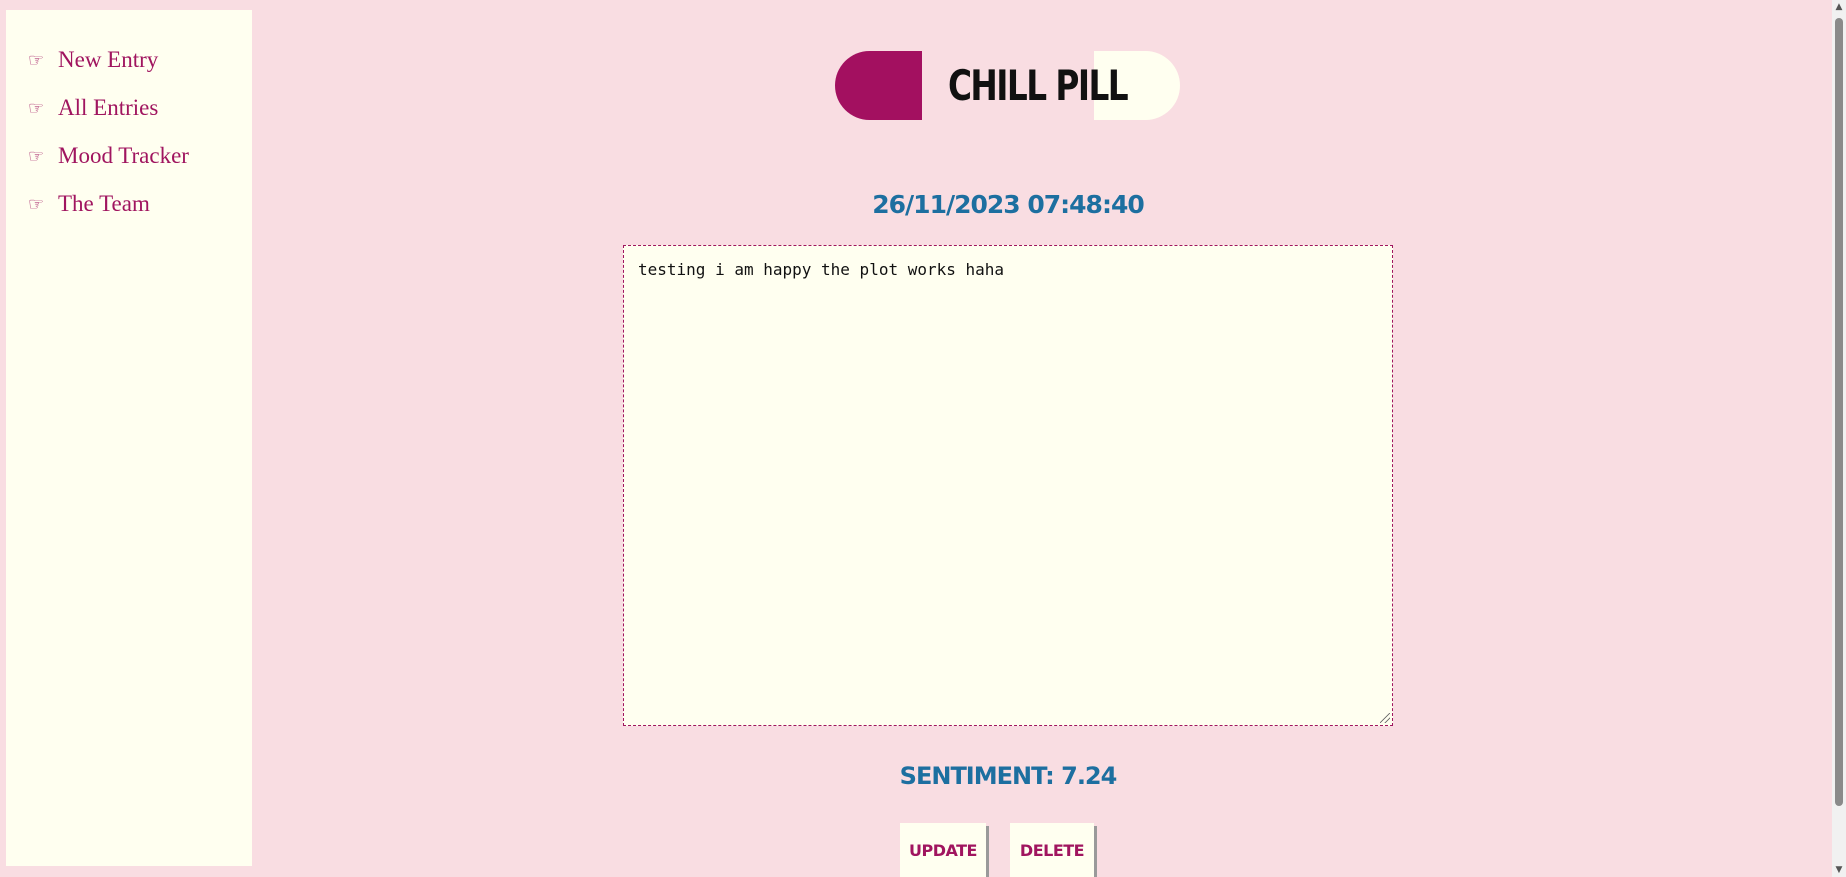 The width and height of the screenshot is (1846, 877). I want to click on sidebar-item-label: New Entry, so click(108, 59).